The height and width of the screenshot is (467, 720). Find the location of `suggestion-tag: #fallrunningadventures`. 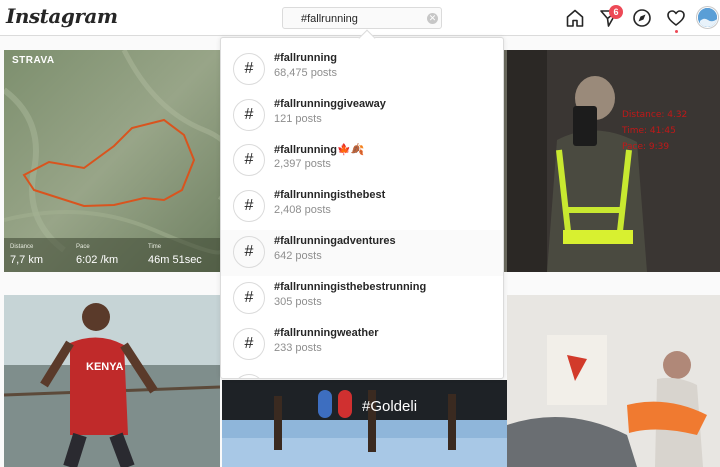

suggestion-tag: #fallrunningadventures is located at coordinates (335, 241).